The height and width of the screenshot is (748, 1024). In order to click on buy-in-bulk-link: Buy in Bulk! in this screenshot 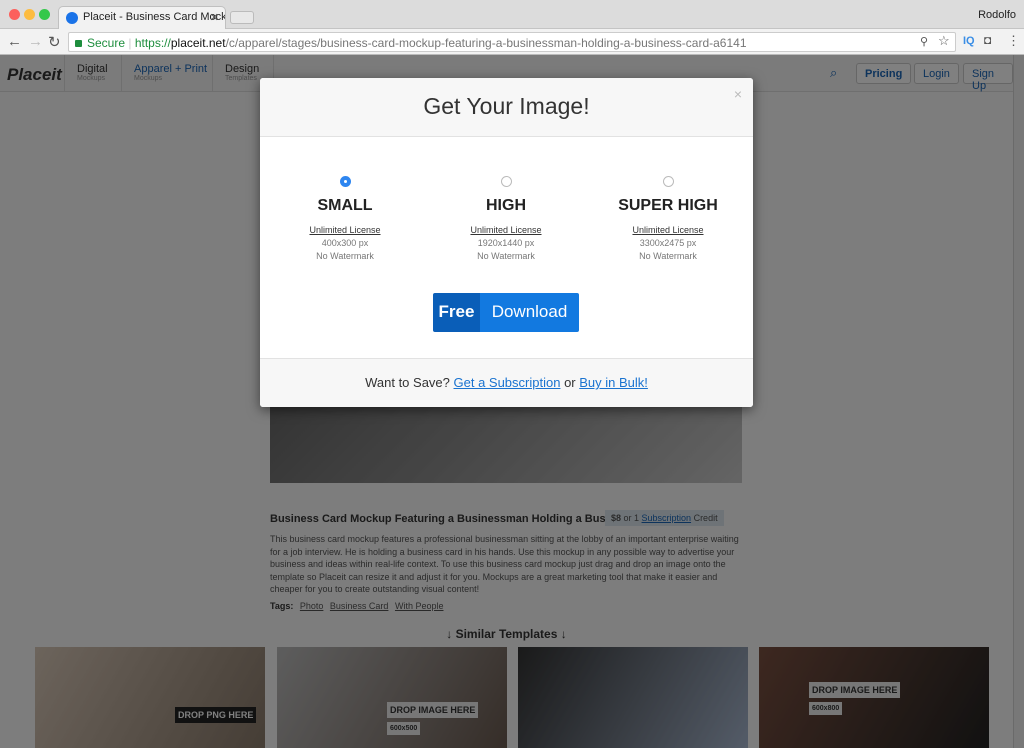, I will do `click(613, 382)`.